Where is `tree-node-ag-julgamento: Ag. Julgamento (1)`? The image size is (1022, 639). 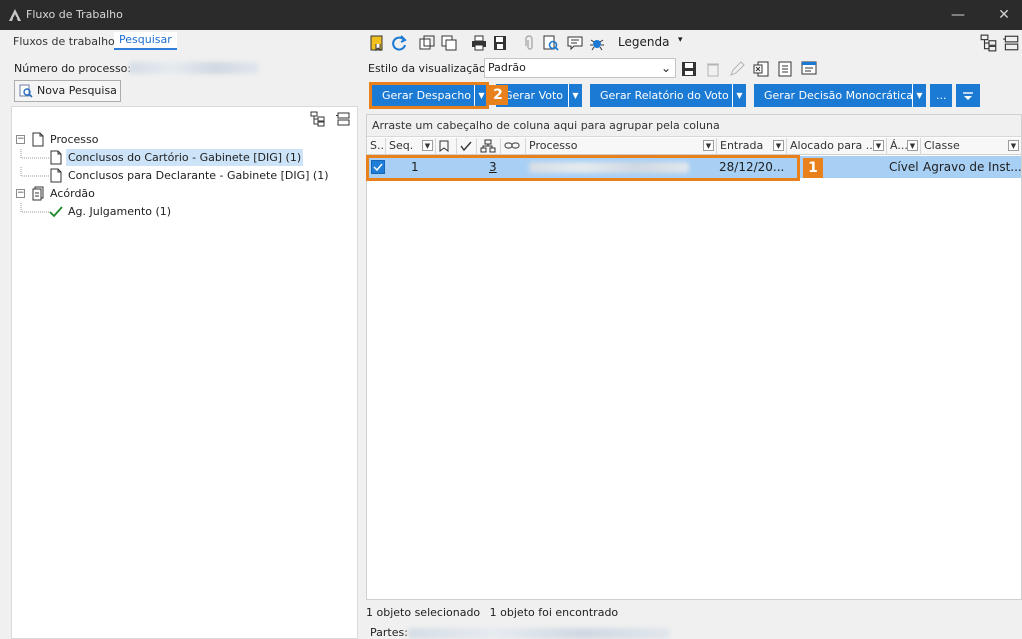
tree-node-ag-julgamento: Ag. Julgamento (1) is located at coordinates (116, 211).